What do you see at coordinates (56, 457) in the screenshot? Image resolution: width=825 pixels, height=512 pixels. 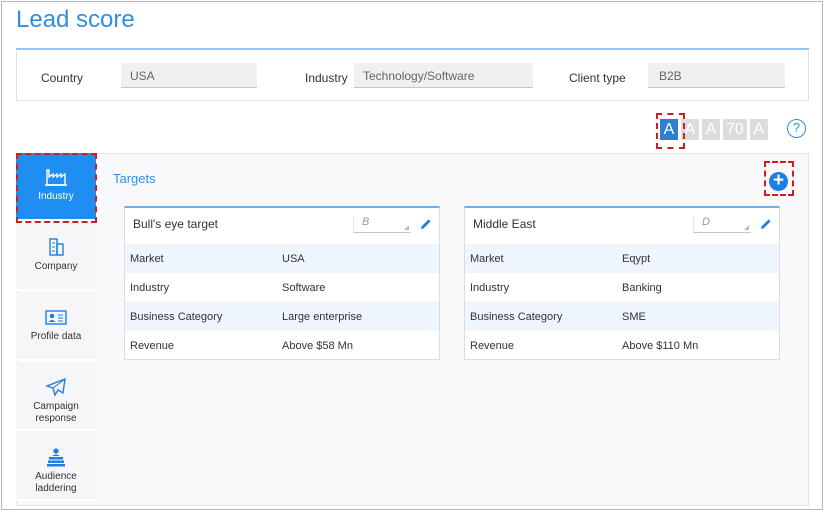 I see `stacked-person-icon` at bounding box center [56, 457].